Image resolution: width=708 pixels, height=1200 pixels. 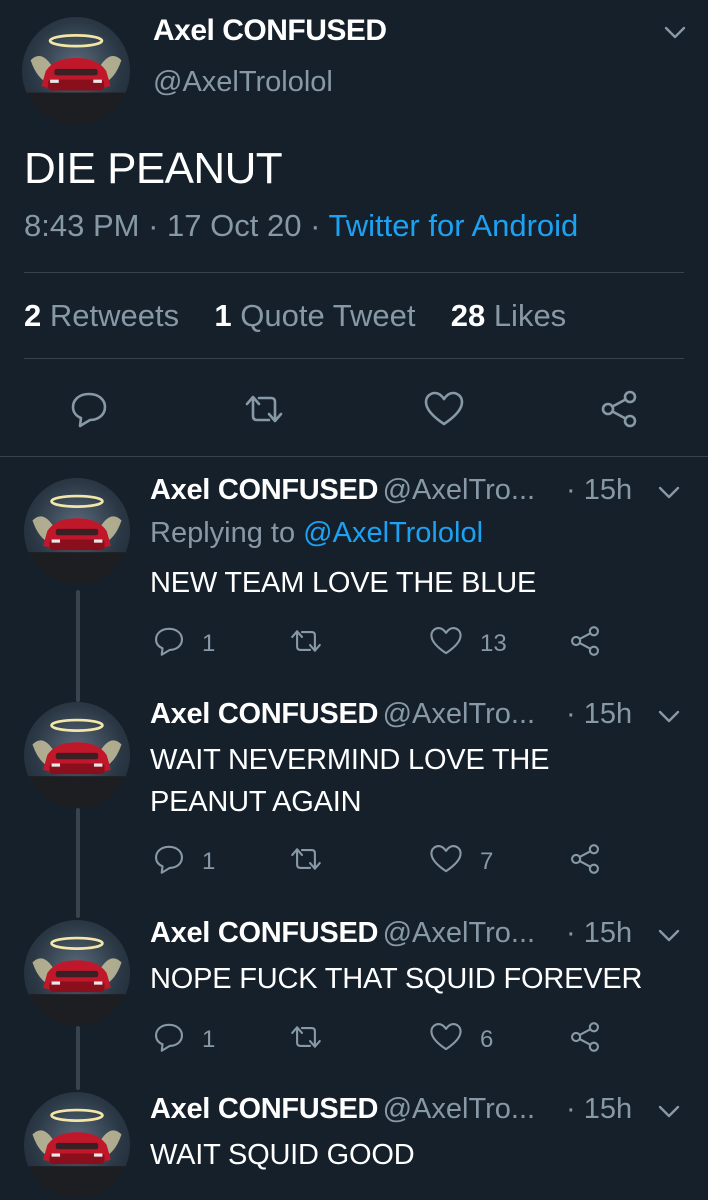 I want to click on tweet-text: DIE PEANUT, so click(x=153, y=168).